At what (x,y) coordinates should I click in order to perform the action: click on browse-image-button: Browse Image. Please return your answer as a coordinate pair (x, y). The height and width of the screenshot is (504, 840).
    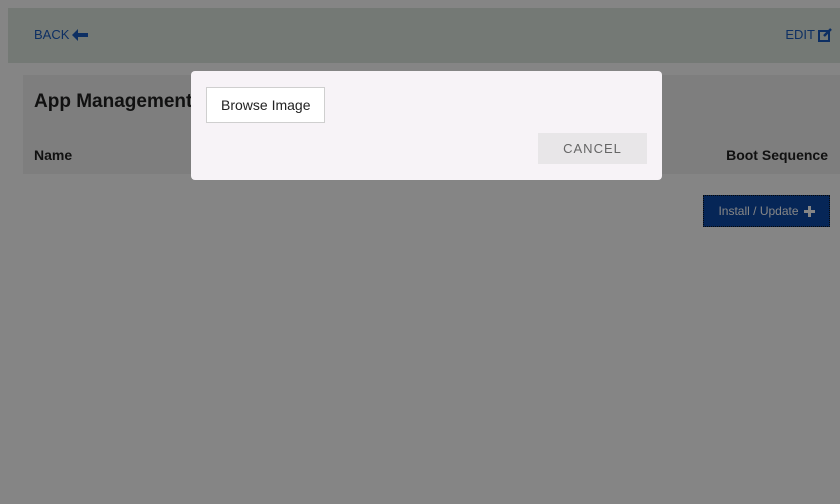
    Looking at the image, I should click on (266, 105).